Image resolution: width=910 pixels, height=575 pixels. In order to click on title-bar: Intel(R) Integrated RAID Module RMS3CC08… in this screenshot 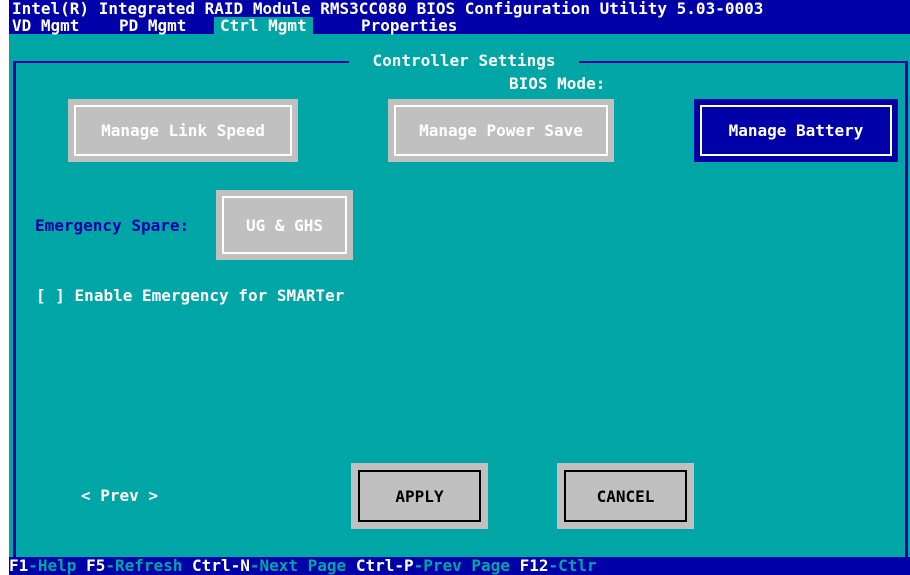, I will do `click(459, 17)`.